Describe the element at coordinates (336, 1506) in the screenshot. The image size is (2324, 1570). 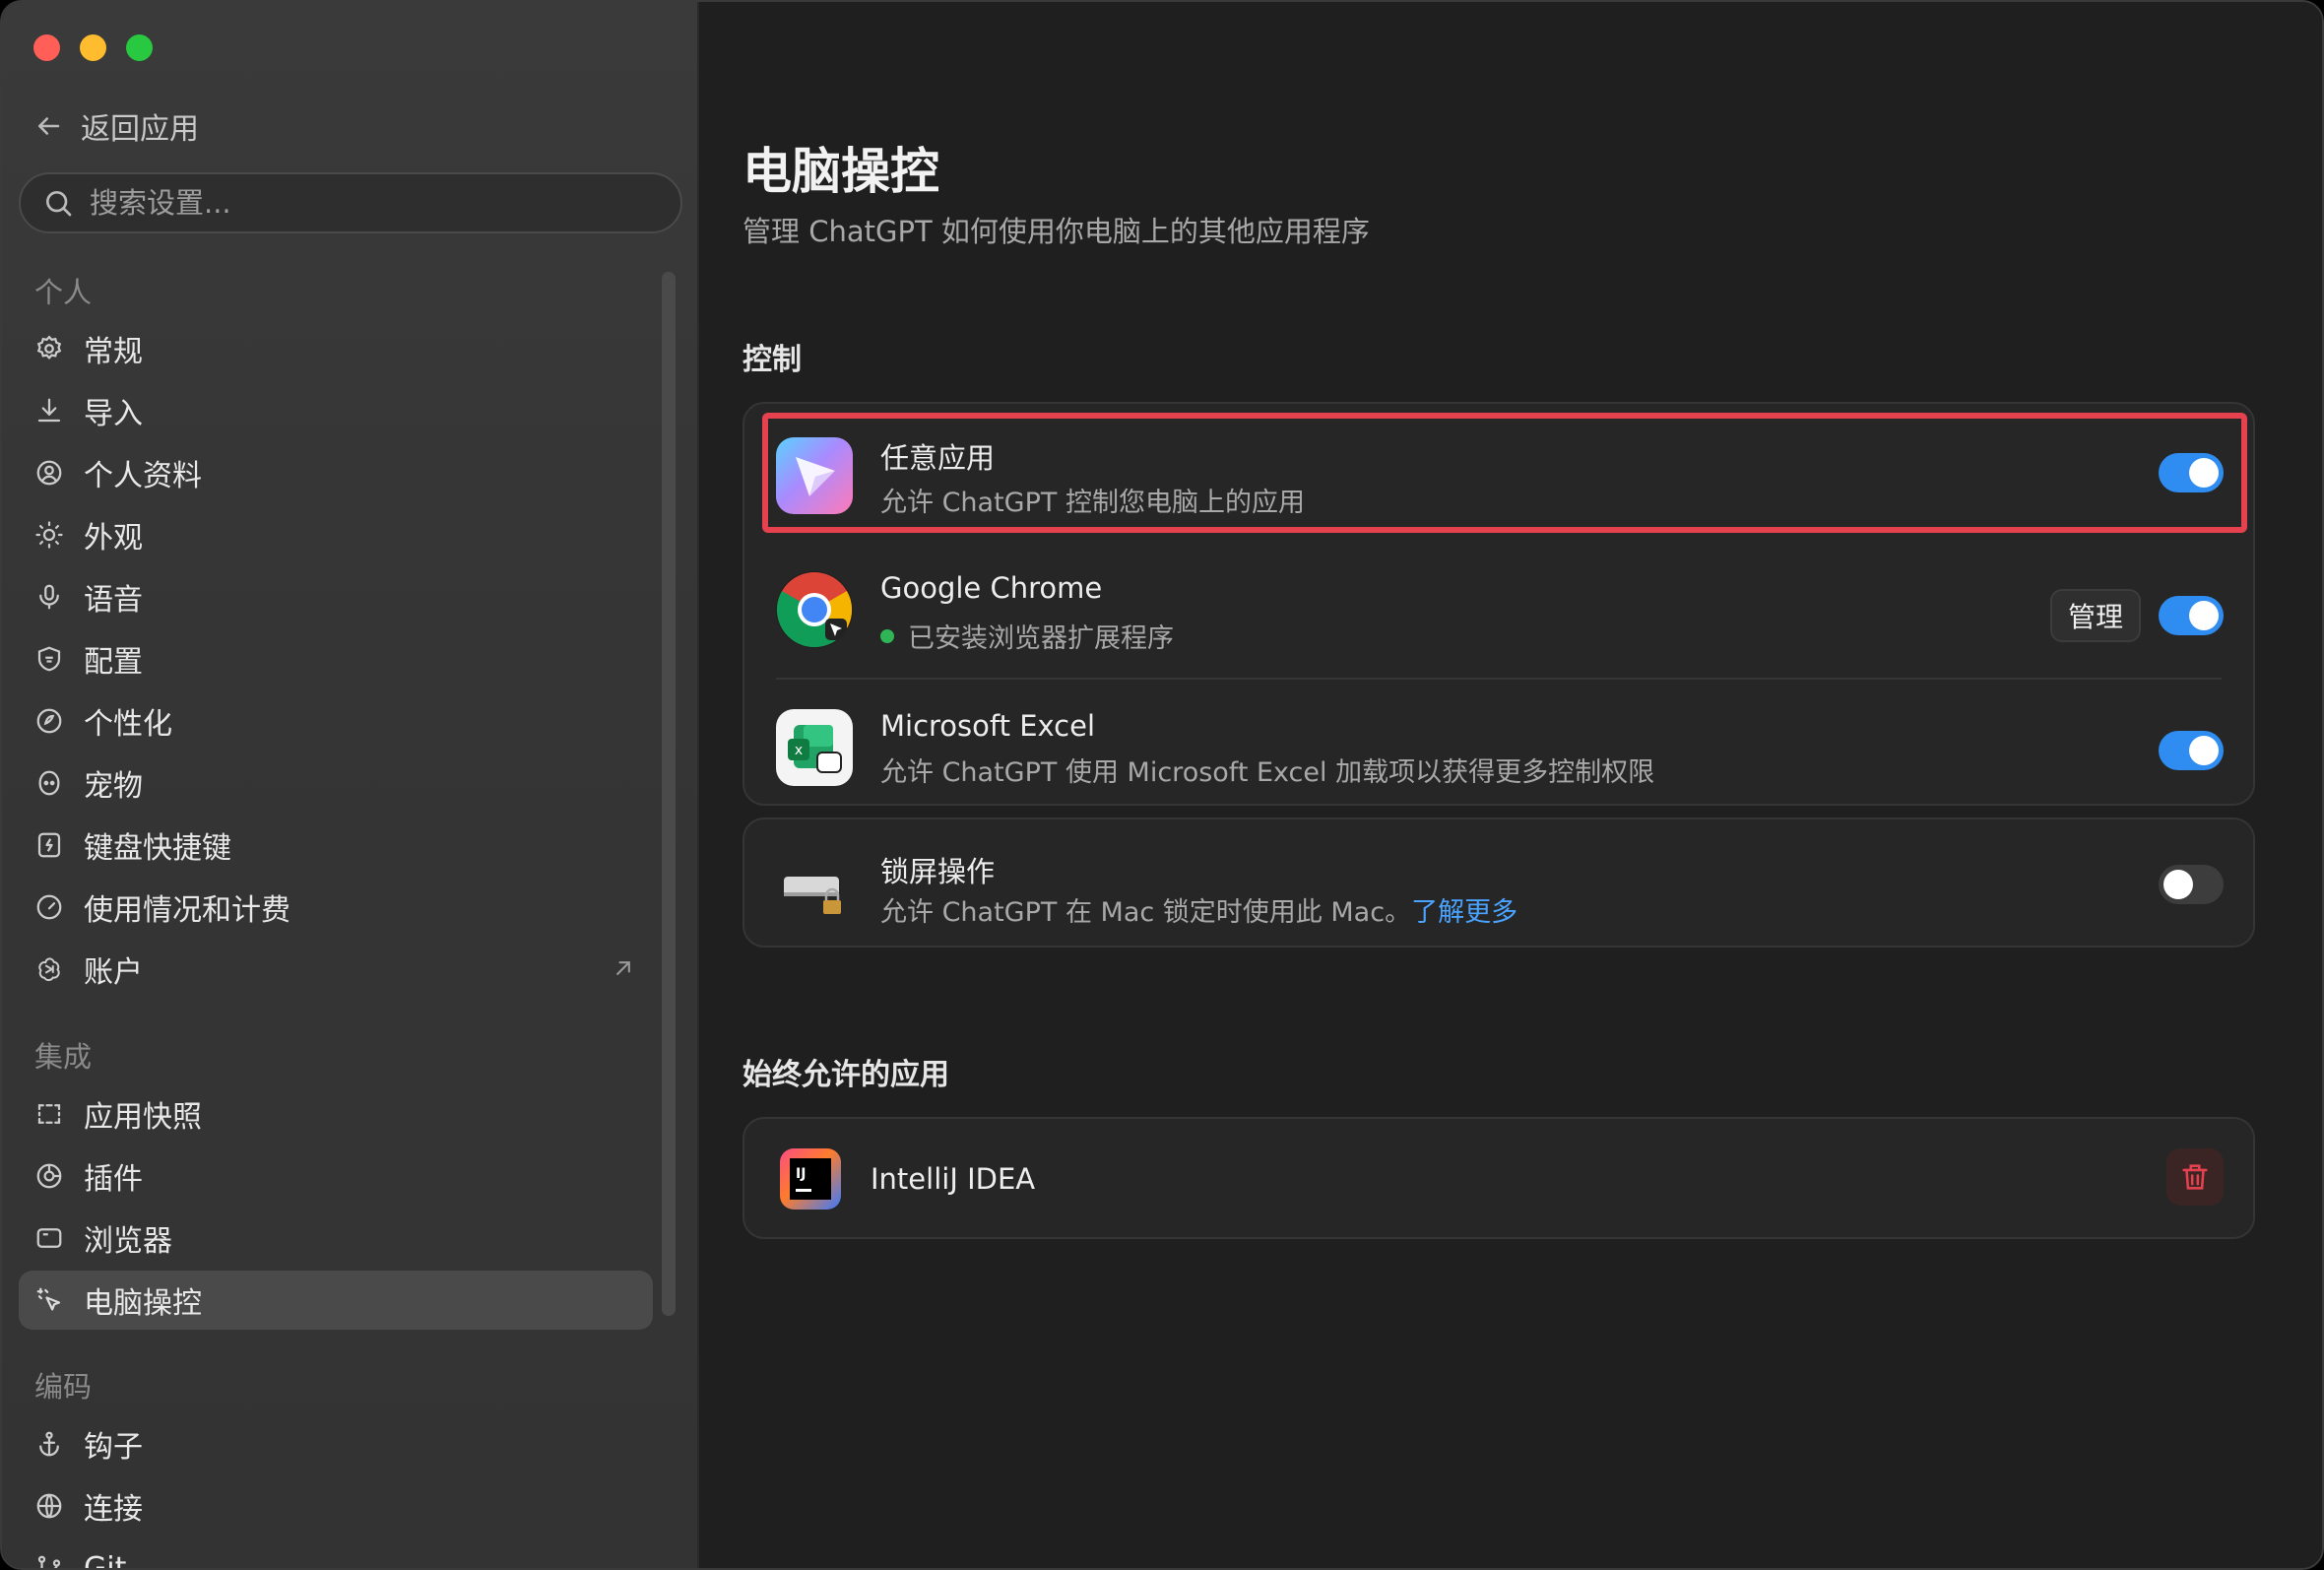
I see `sidebar-item-connections: 连接` at that location.